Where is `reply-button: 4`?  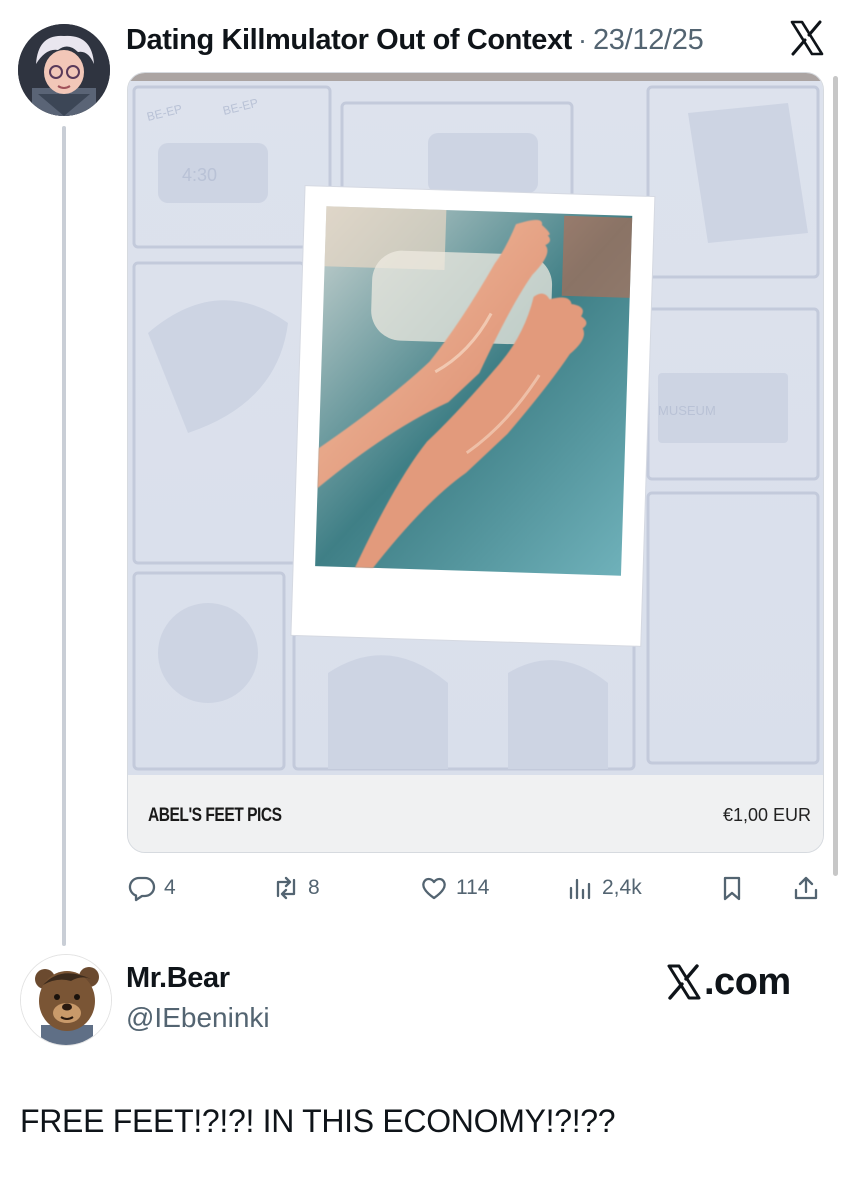
reply-button: 4 is located at coordinates (152, 888).